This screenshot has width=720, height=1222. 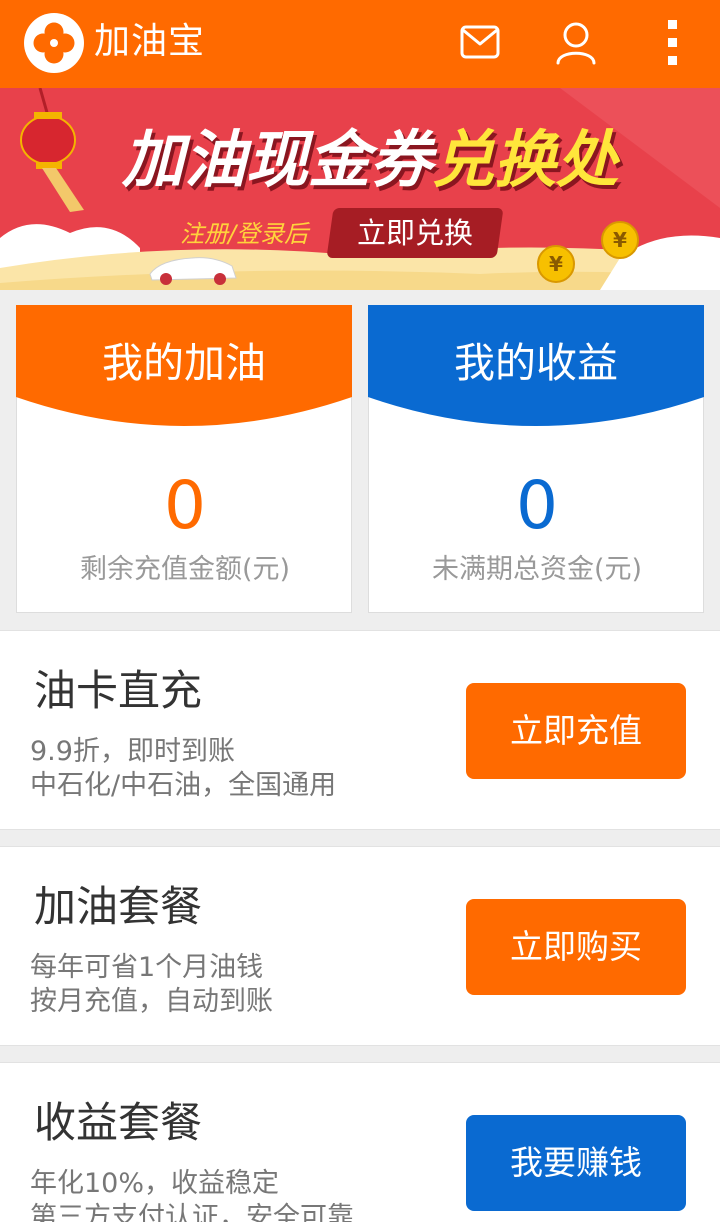 What do you see at coordinates (185, 505) in the screenshot?
I see `remaining-balance-value: 0` at bounding box center [185, 505].